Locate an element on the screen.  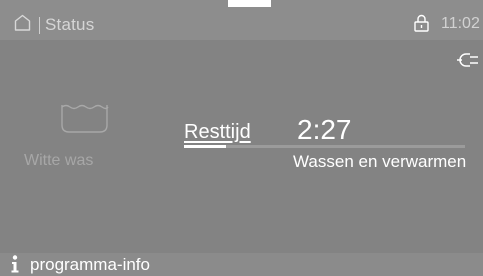
info-icon is located at coordinates (15, 264).